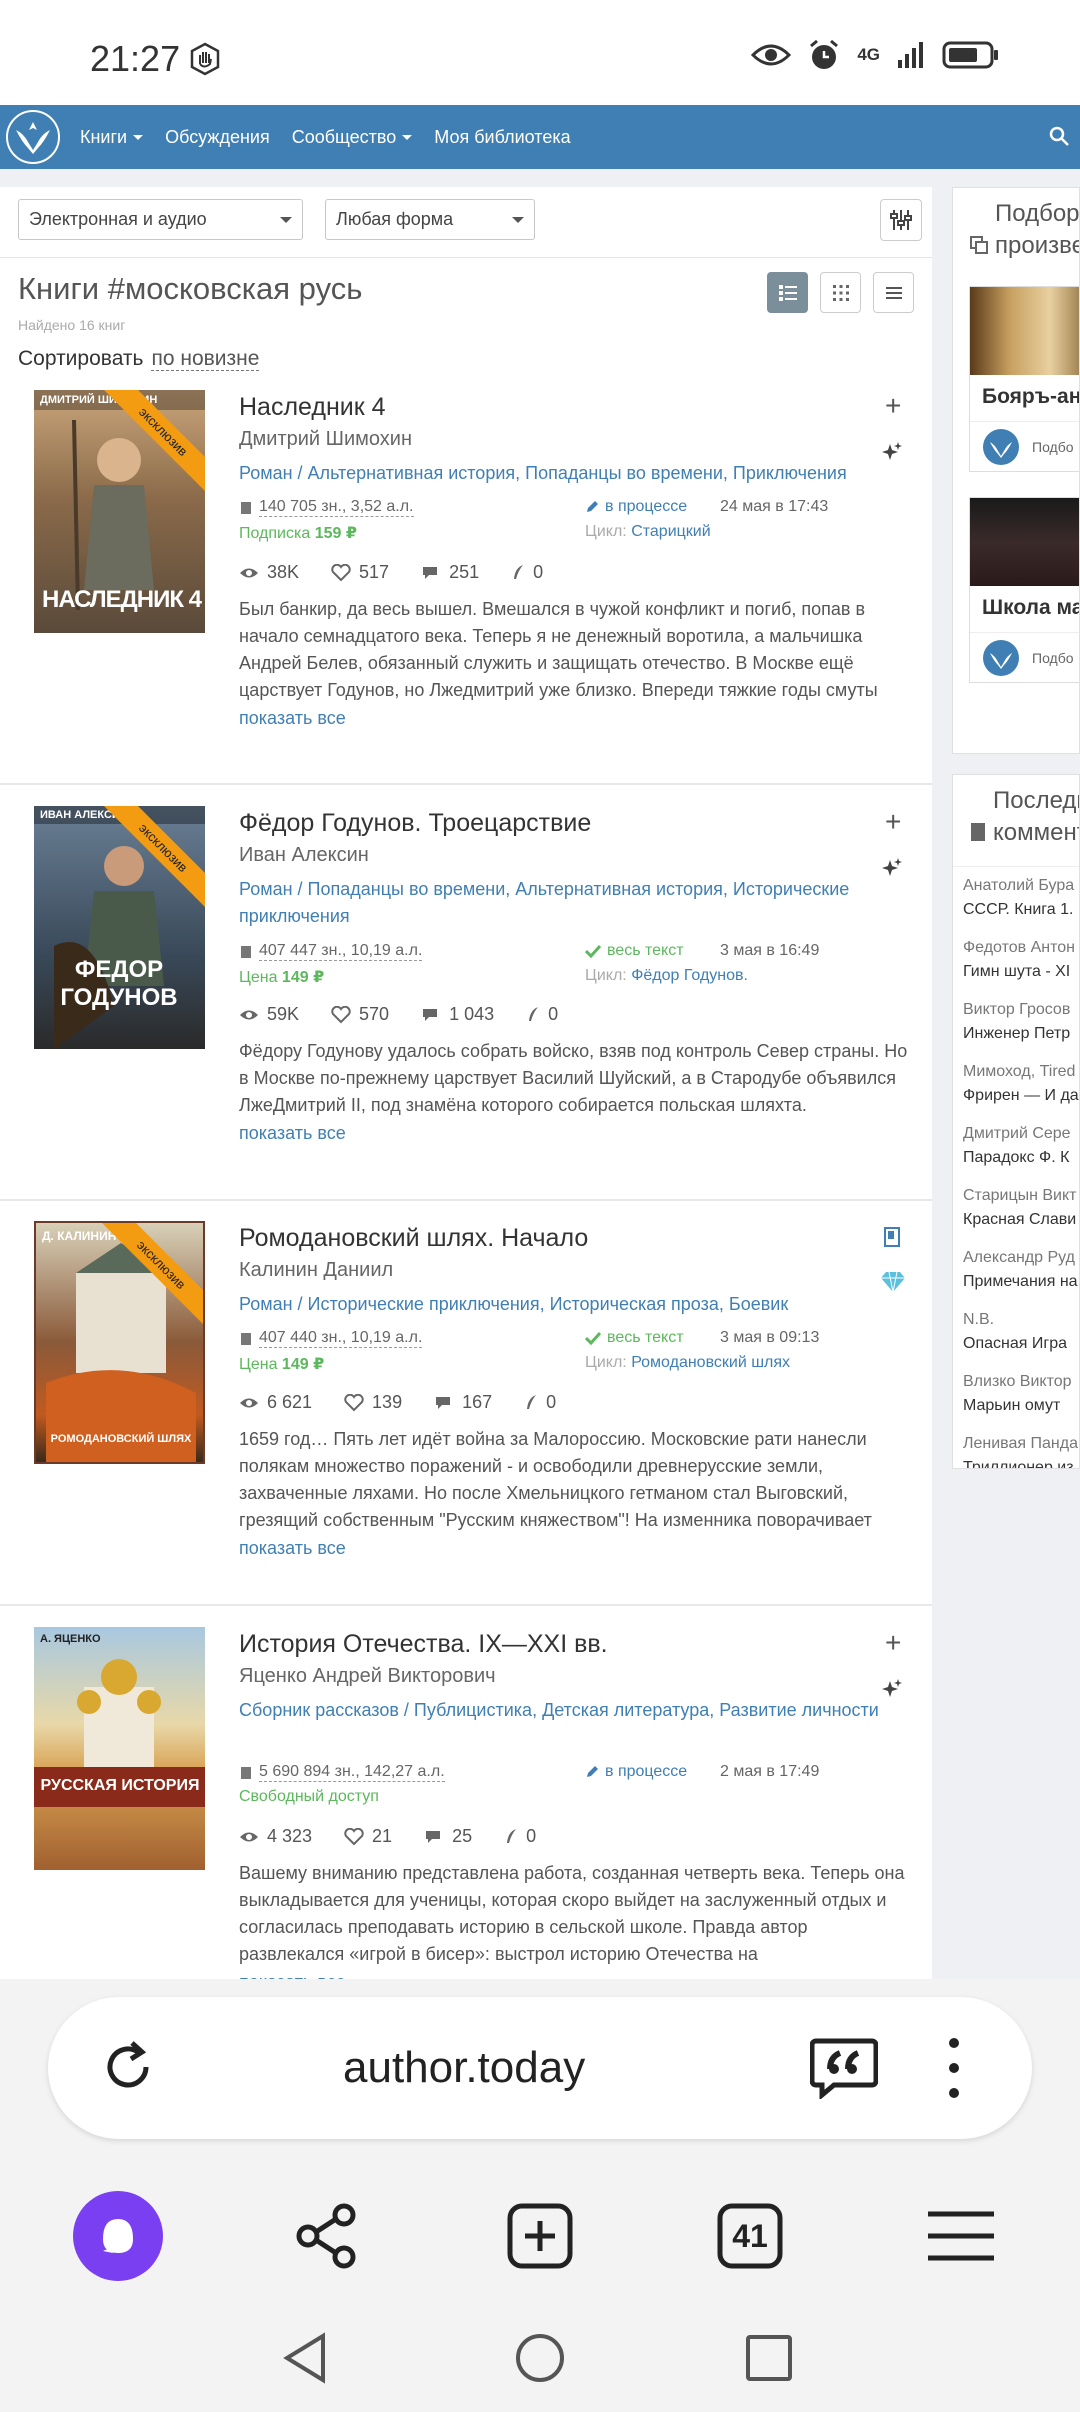 The width and height of the screenshot is (1080, 2412). What do you see at coordinates (269, 572) in the screenshot?
I see `views-stat: 38K` at bounding box center [269, 572].